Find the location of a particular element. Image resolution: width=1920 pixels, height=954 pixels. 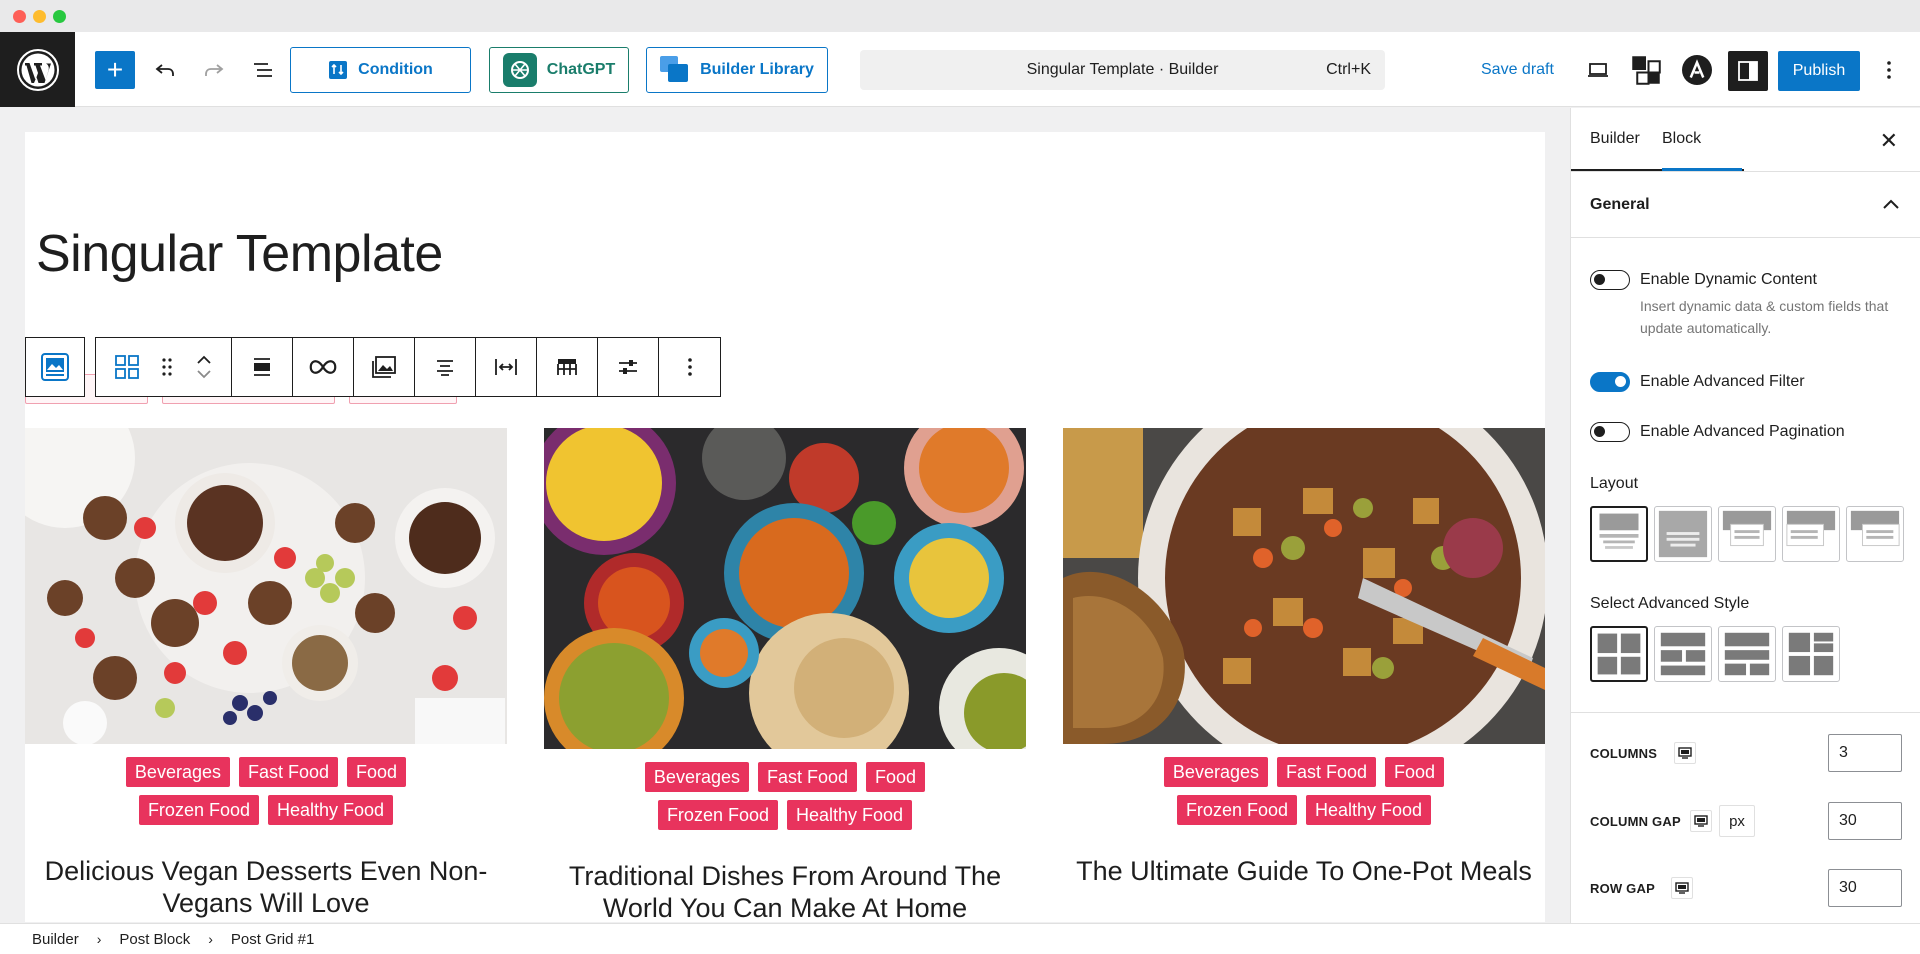

drag-handle-icon is located at coordinates (167, 367).